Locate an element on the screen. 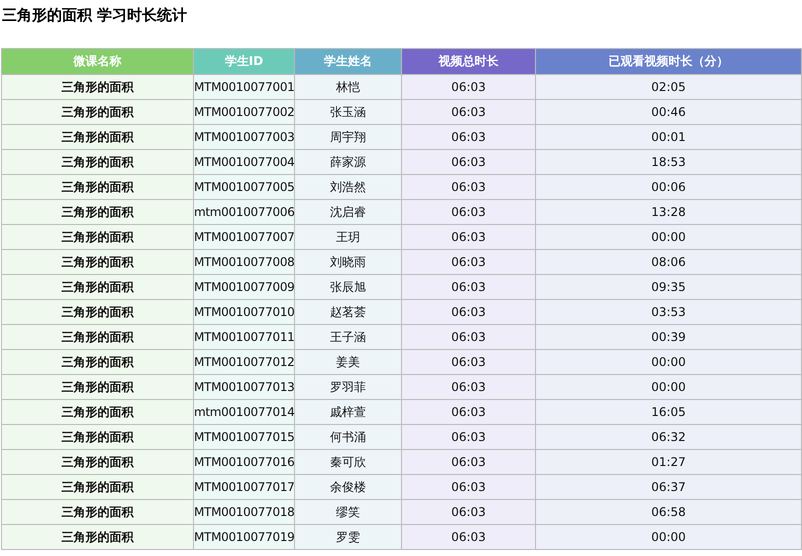 Image resolution: width=802 pixels, height=556 pixels. table-cell: 秦可欣 is located at coordinates (348, 462).